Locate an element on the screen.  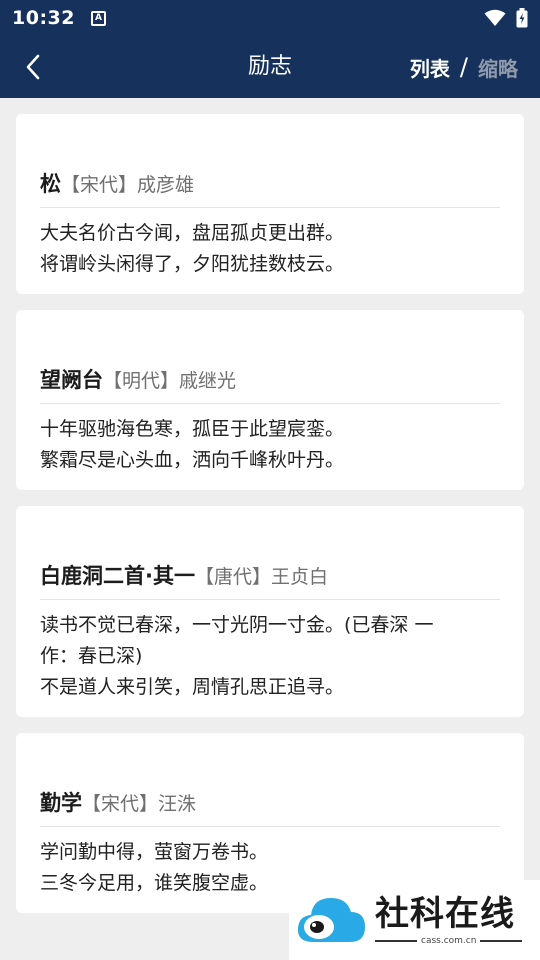
poem-title: 白鹿洞二首·其一 is located at coordinates (117, 576).